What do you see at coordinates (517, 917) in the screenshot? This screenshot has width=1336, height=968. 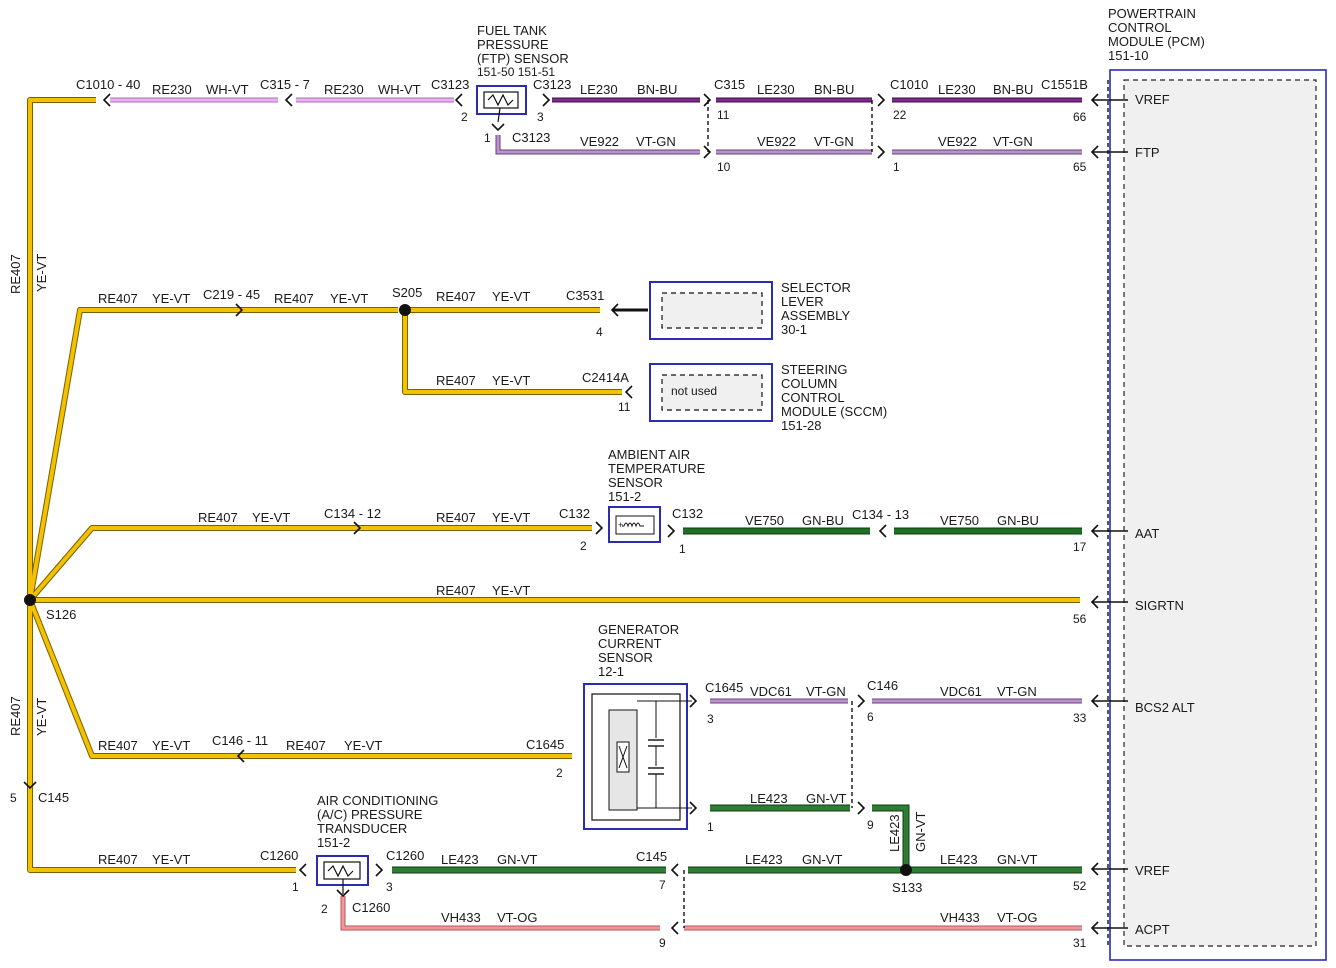 I see `wire-vtog-1: VT-OG` at bounding box center [517, 917].